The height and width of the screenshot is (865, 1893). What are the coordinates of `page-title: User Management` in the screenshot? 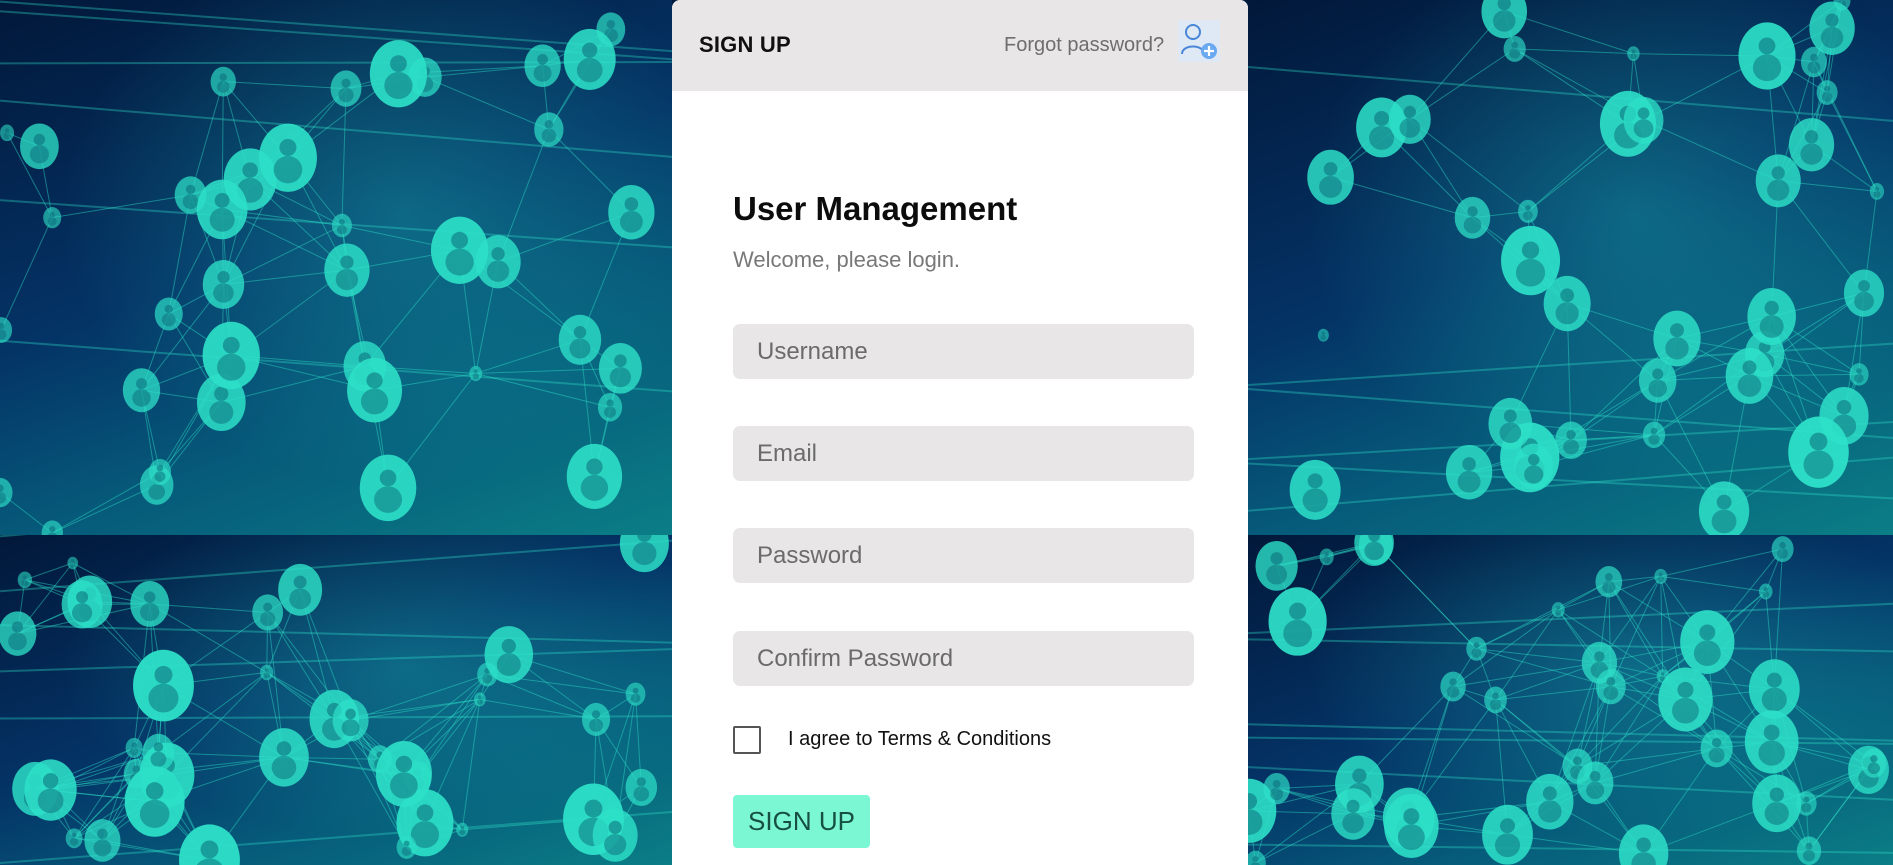 It's located at (875, 208).